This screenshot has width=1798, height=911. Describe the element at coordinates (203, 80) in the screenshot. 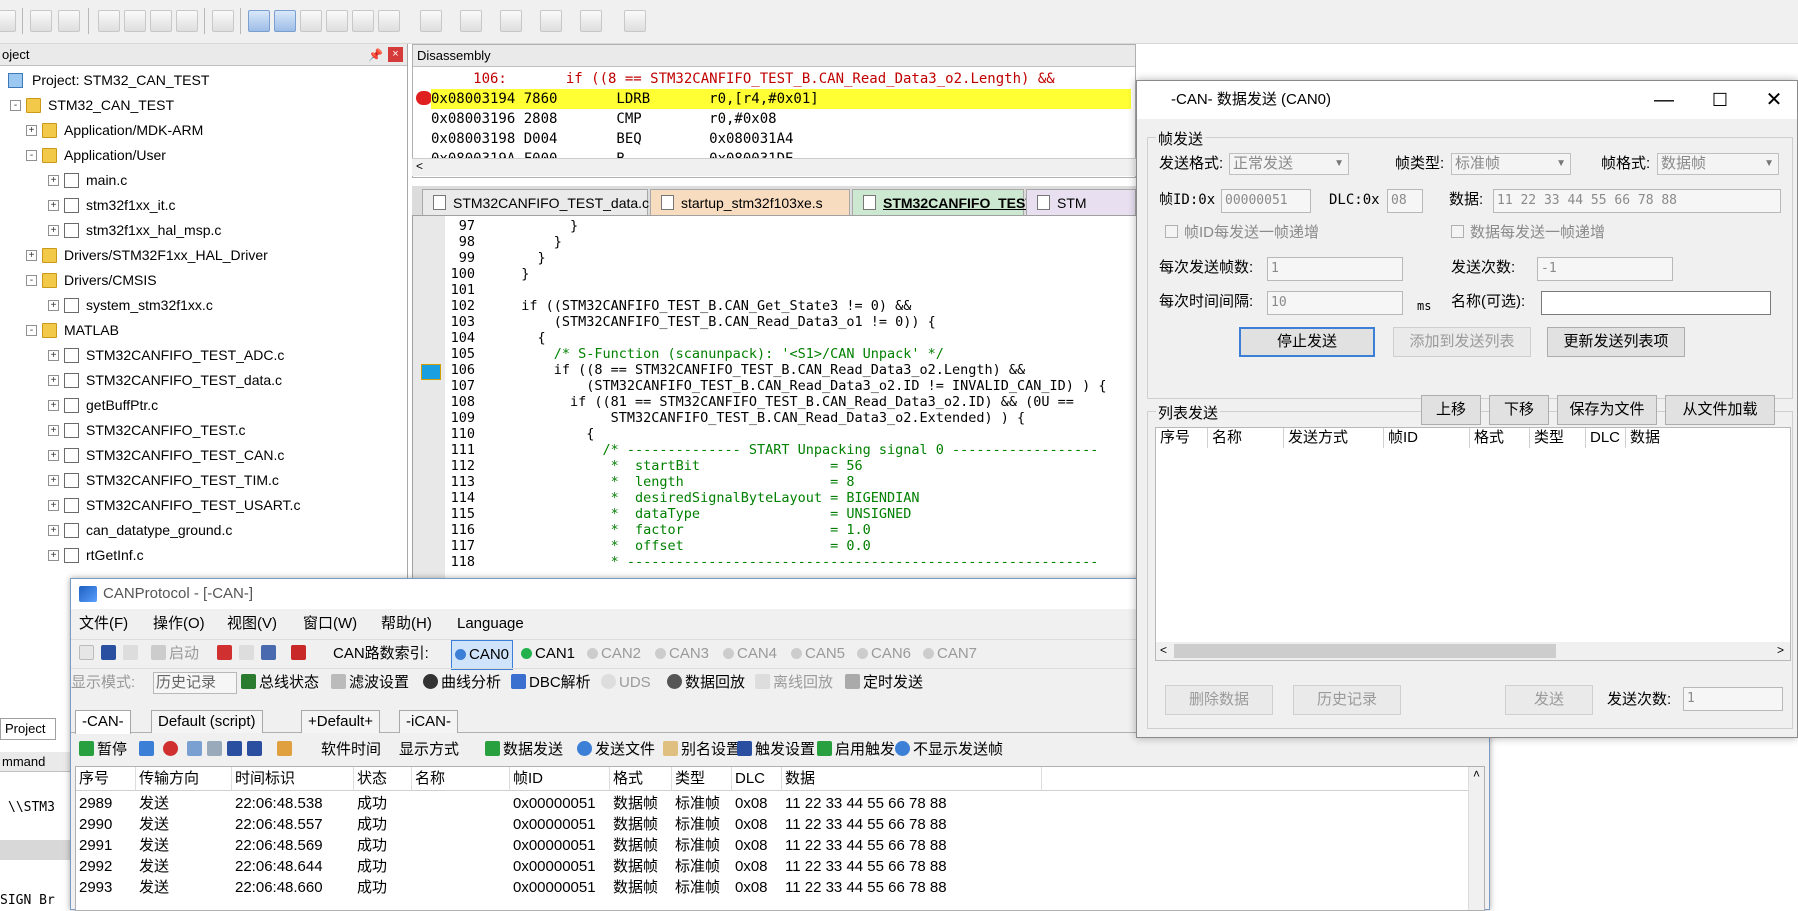

I see `project-root: Project: STM32_CAN_TEST` at that location.